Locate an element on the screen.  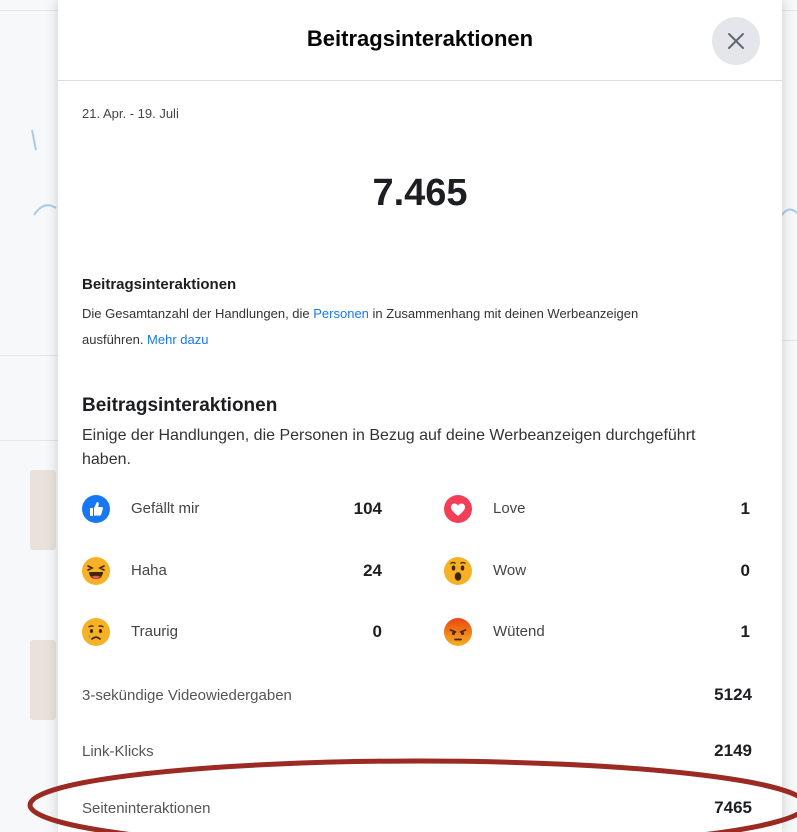
highlight-ellipse-annotation is located at coordinates (412, 795).